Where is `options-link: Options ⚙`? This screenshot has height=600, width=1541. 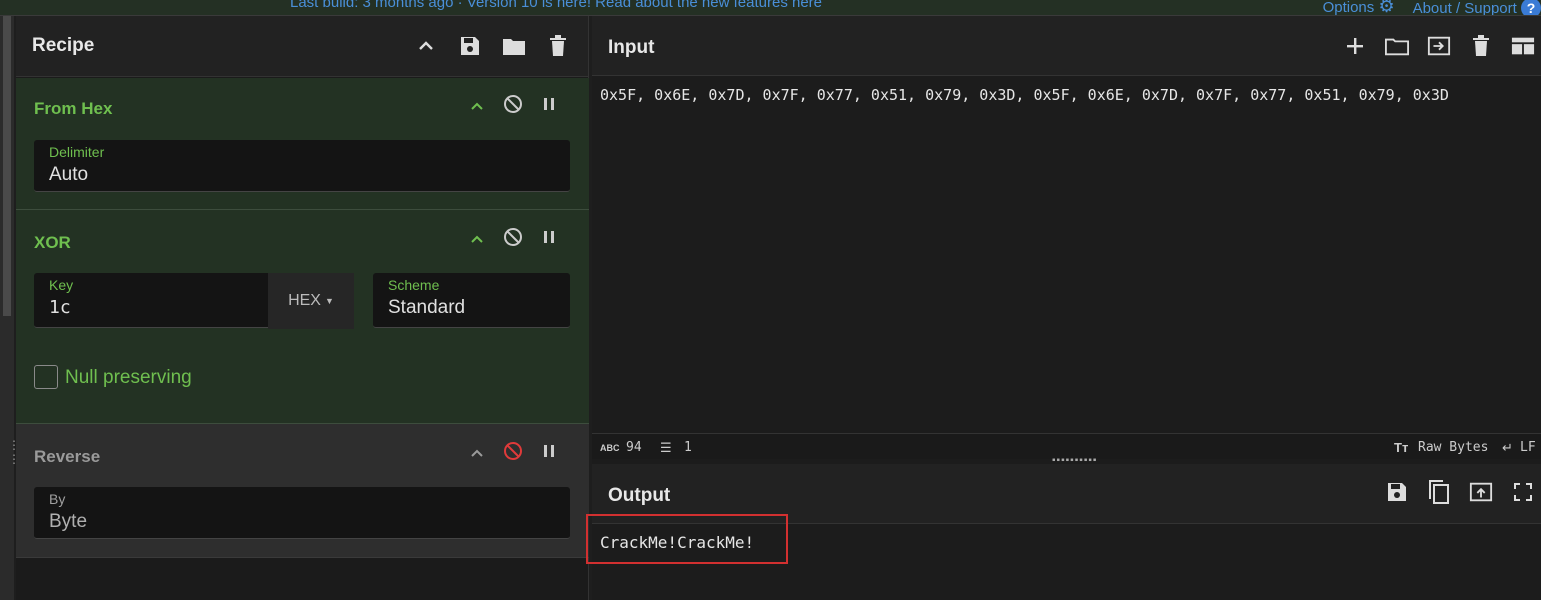
options-link: Options ⚙ is located at coordinates (1359, 8).